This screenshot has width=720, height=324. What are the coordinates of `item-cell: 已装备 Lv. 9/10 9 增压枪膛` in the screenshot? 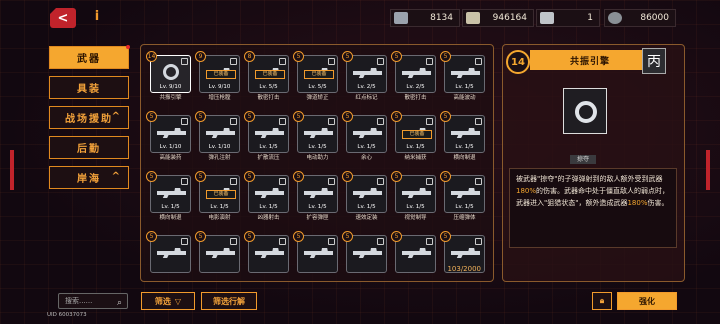 It's located at (217, 77).